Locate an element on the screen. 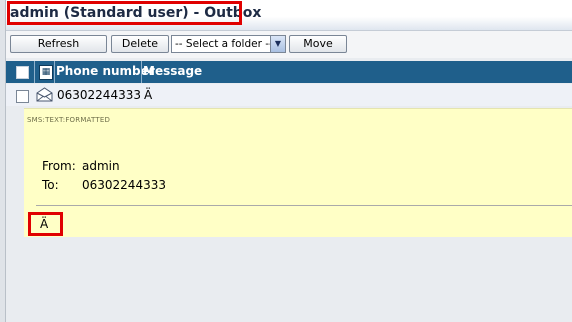  folder-select-value: -- Select a folder -- is located at coordinates (224, 44).